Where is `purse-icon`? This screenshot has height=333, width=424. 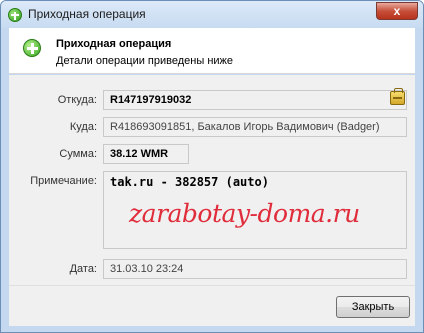
purse-icon is located at coordinates (397, 96).